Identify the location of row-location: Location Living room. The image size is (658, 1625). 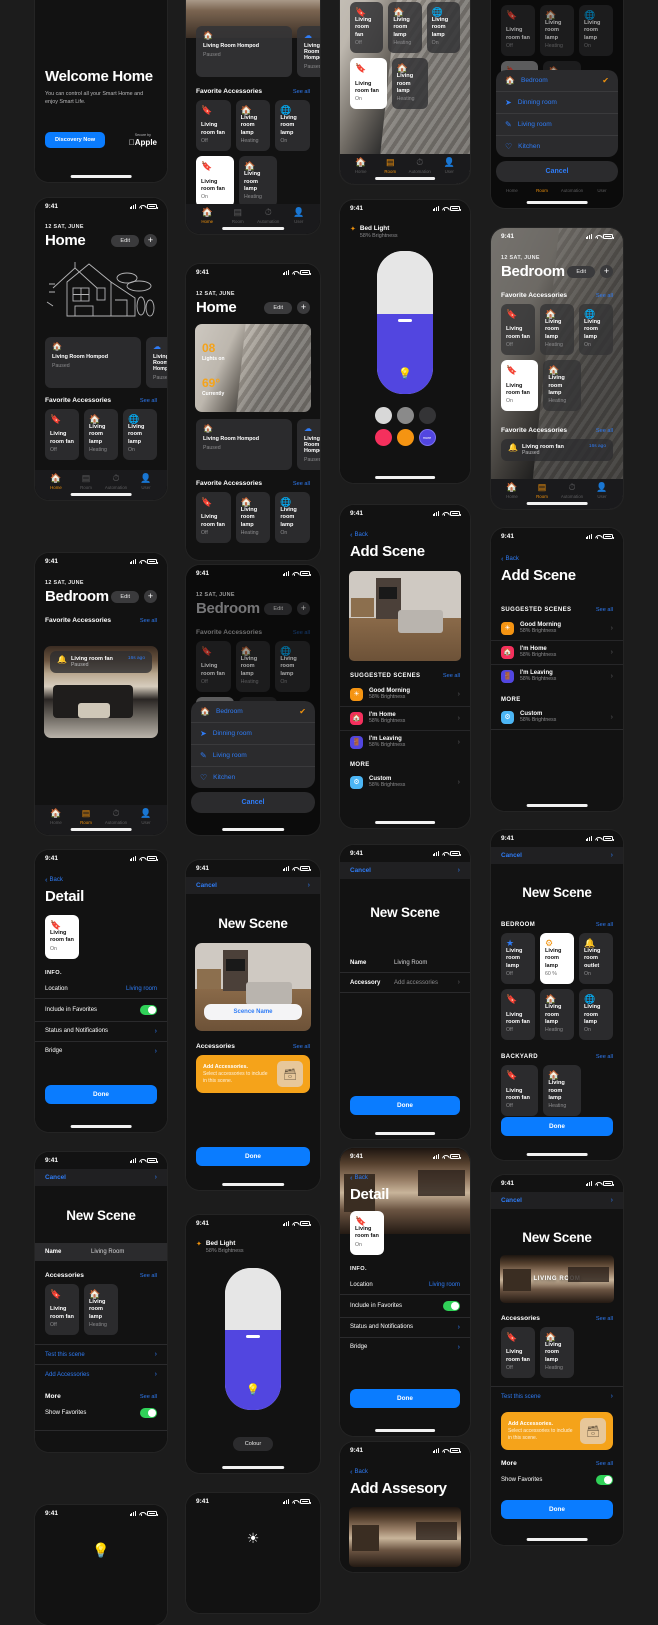
(405, 1285).